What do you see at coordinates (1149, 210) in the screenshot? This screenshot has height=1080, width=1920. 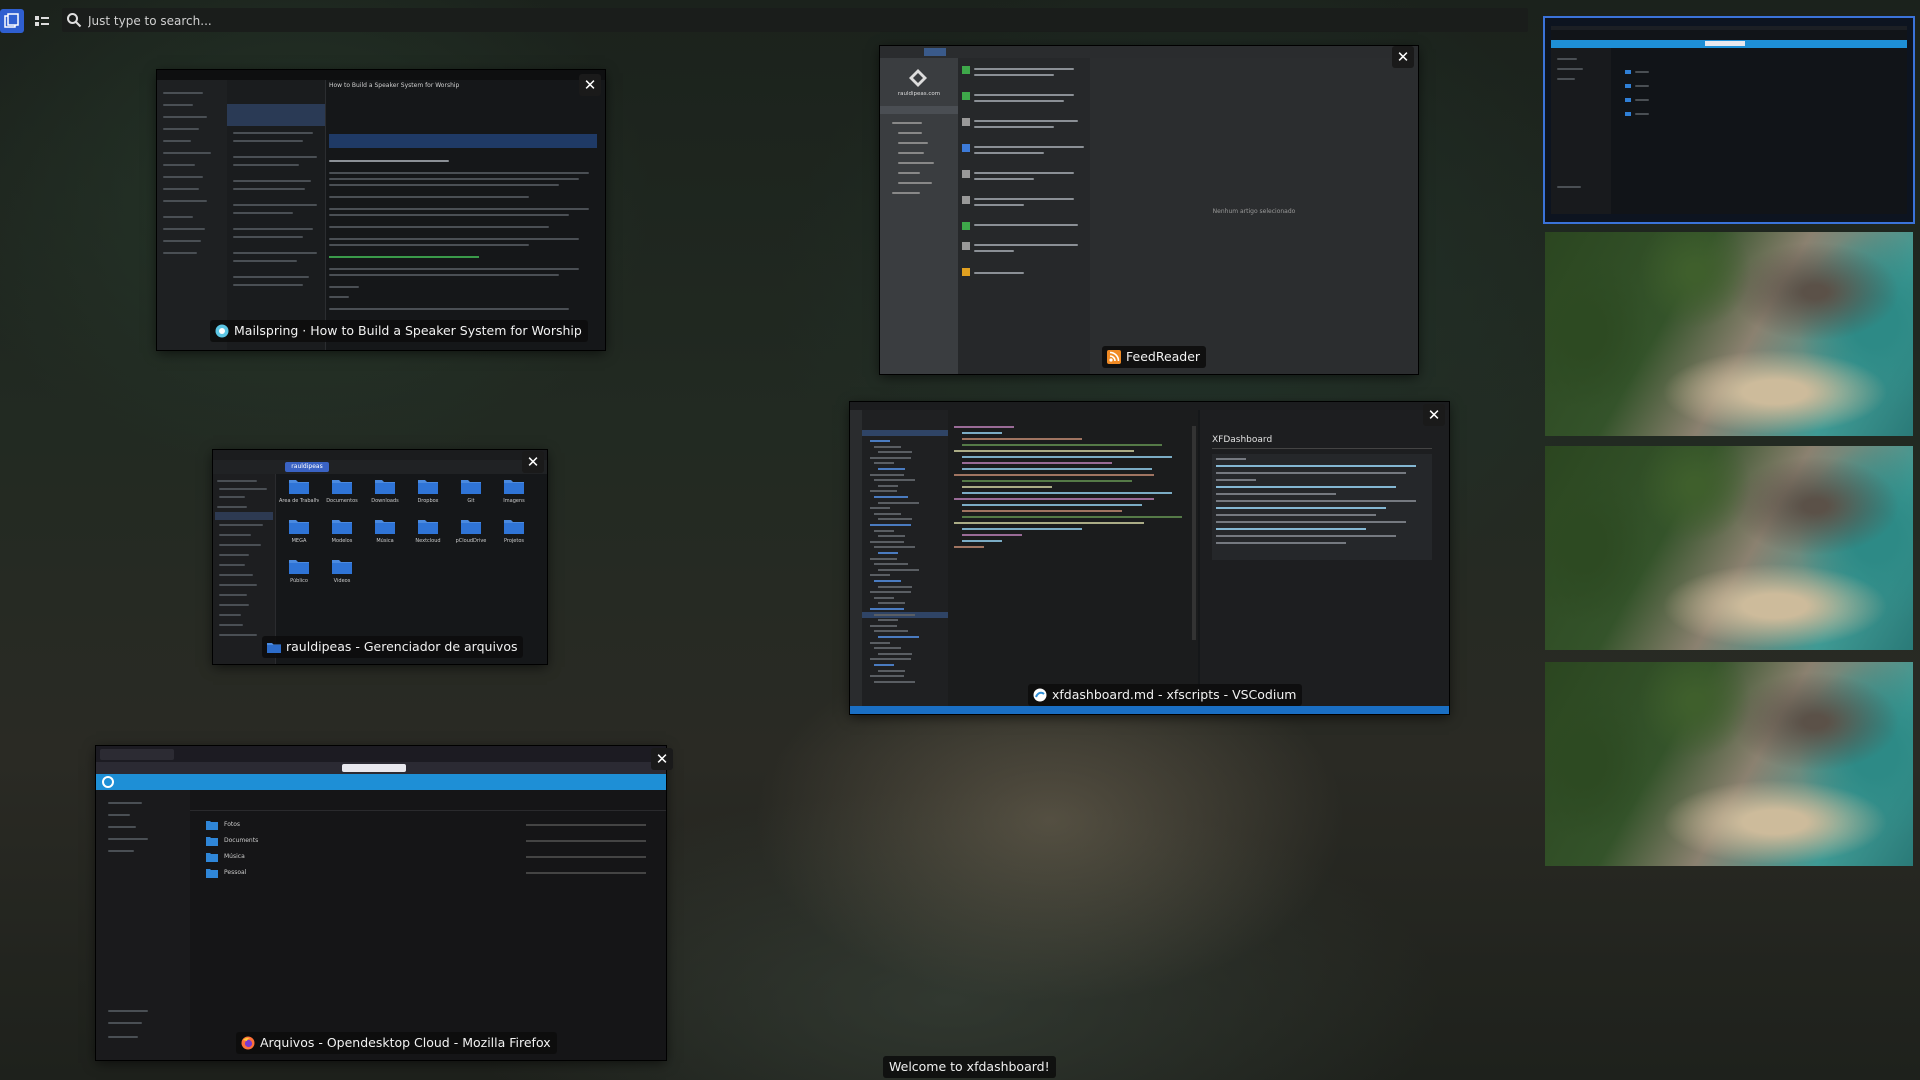 I see `window-preview-feedreader: rauldipeas.com Nenhum artigo selecionado` at bounding box center [1149, 210].